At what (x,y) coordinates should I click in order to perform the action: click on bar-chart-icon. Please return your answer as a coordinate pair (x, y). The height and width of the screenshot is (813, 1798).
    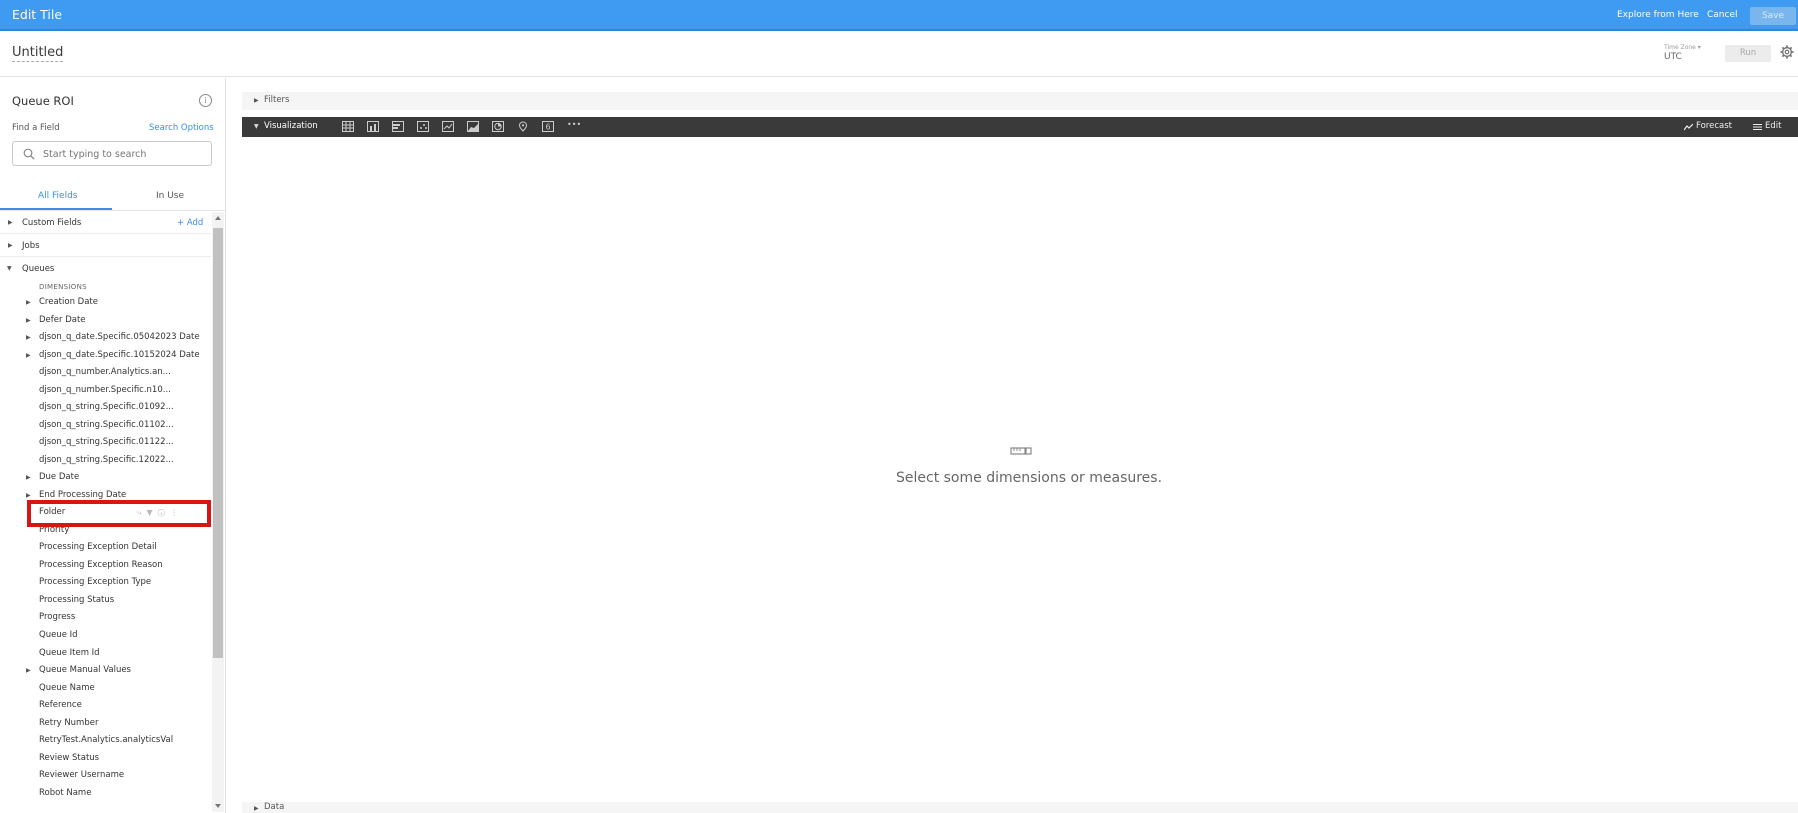
    Looking at the image, I should click on (398, 126).